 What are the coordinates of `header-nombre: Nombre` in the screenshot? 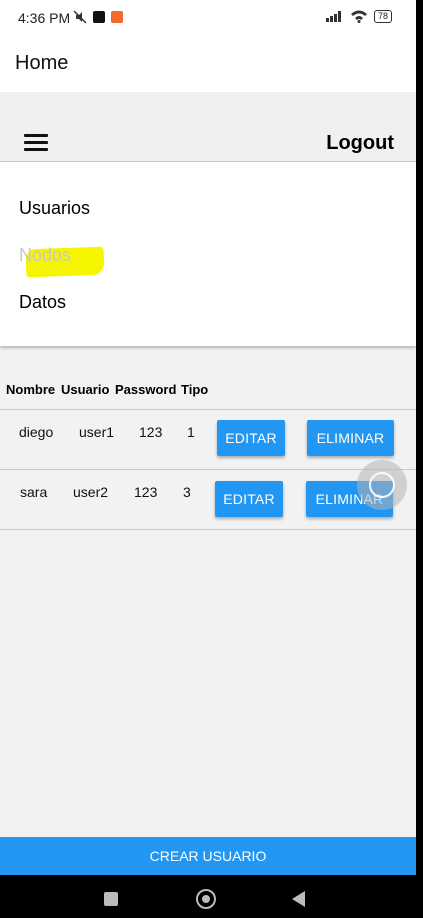 It's located at (31, 389).